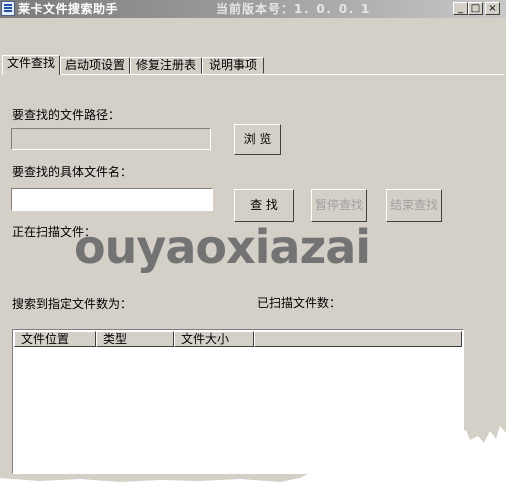  Describe the element at coordinates (55, 339) in the screenshot. I see `column-header-location: 文件位置` at that location.